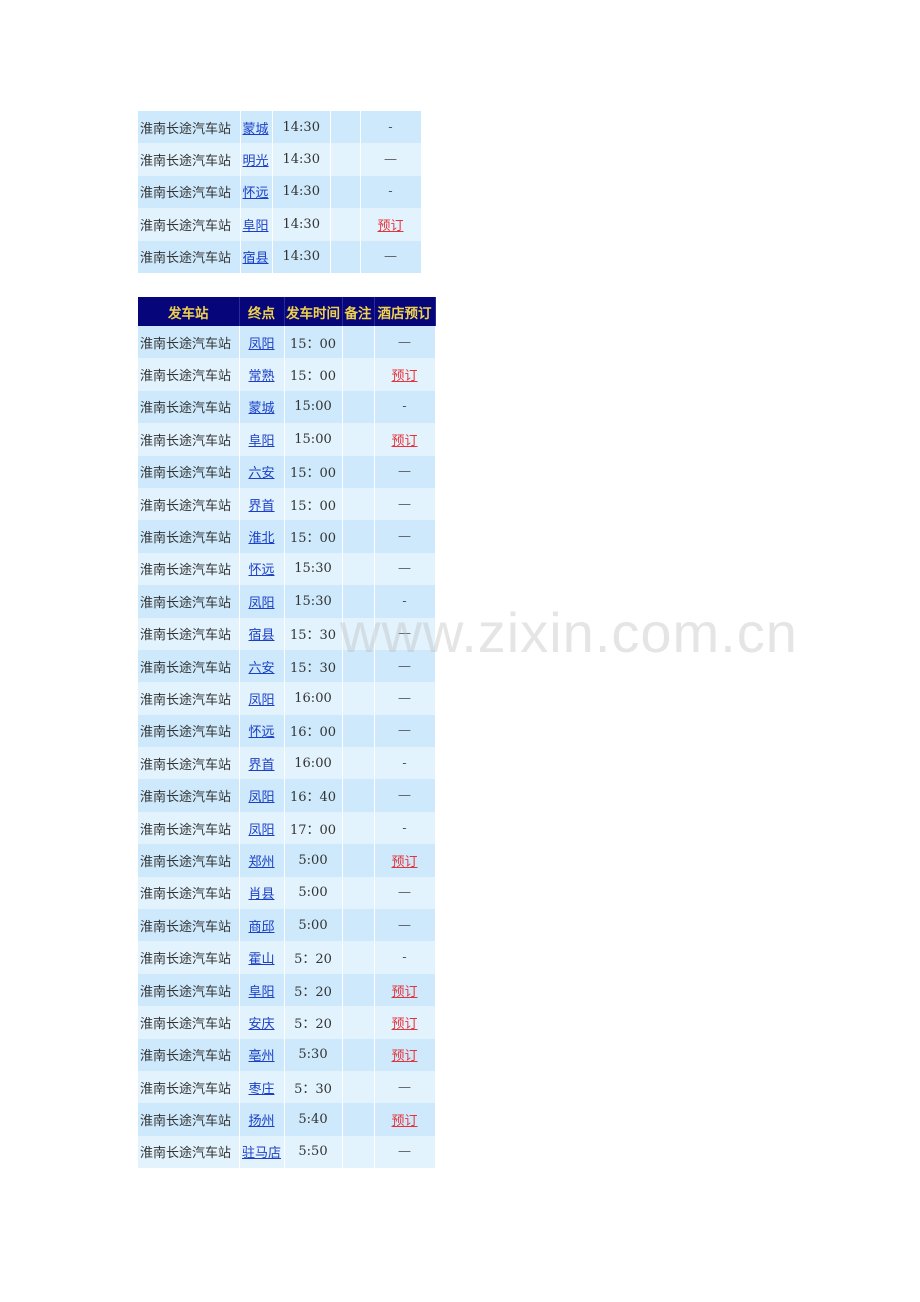 Image resolution: width=920 pixels, height=1302 pixels. I want to click on destination-link: 枣庄, so click(261, 1089).